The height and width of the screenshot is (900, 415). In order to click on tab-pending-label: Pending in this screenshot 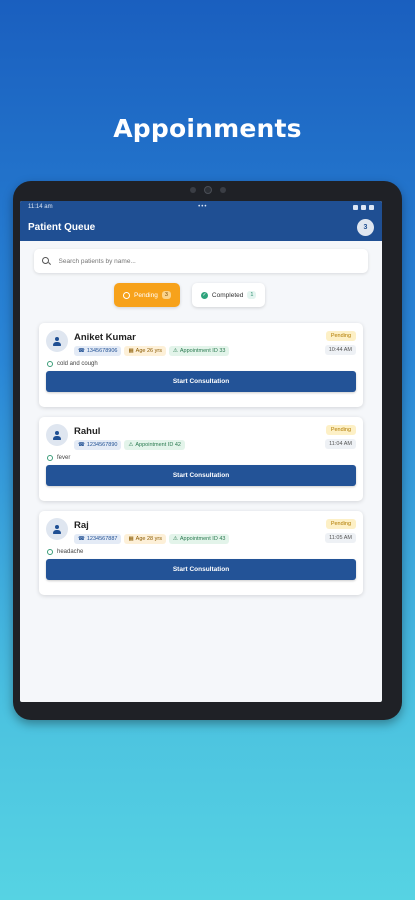, I will do `click(146, 295)`.